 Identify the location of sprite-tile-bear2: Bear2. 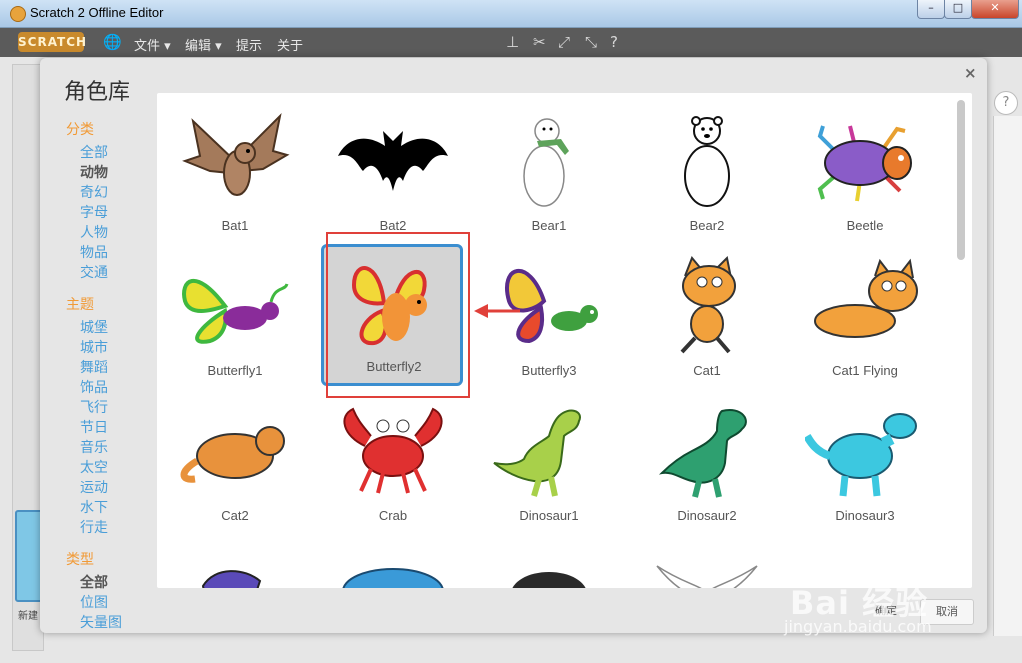
(707, 175).